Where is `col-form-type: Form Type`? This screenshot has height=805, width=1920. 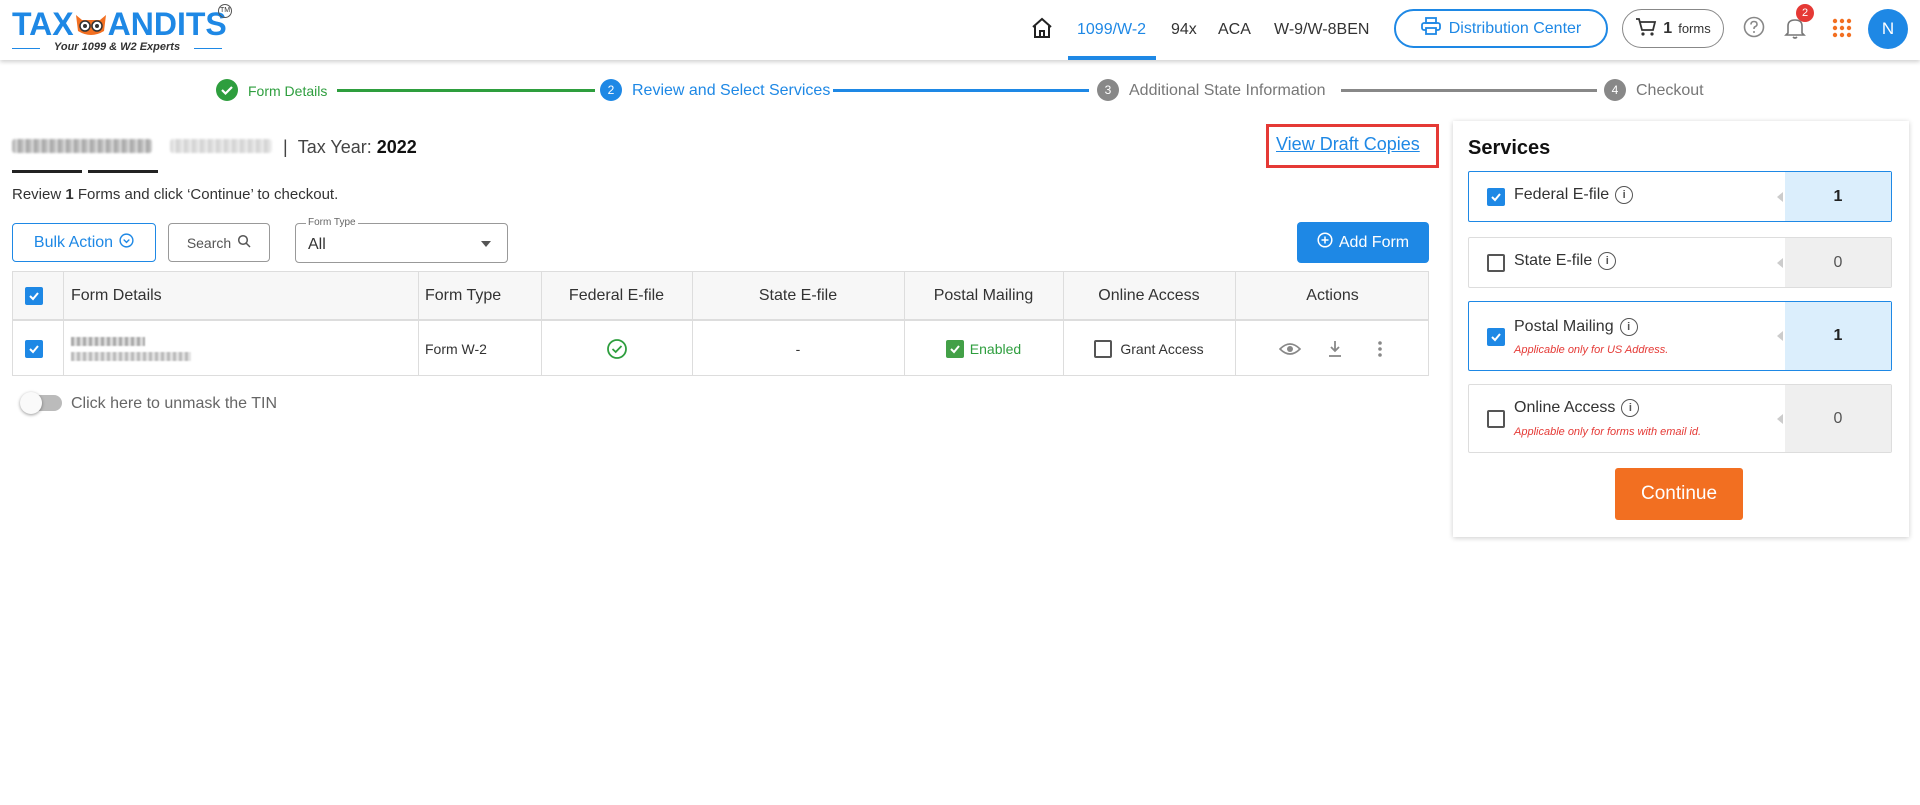 col-form-type: Form Type is located at coordinates (463, 295).